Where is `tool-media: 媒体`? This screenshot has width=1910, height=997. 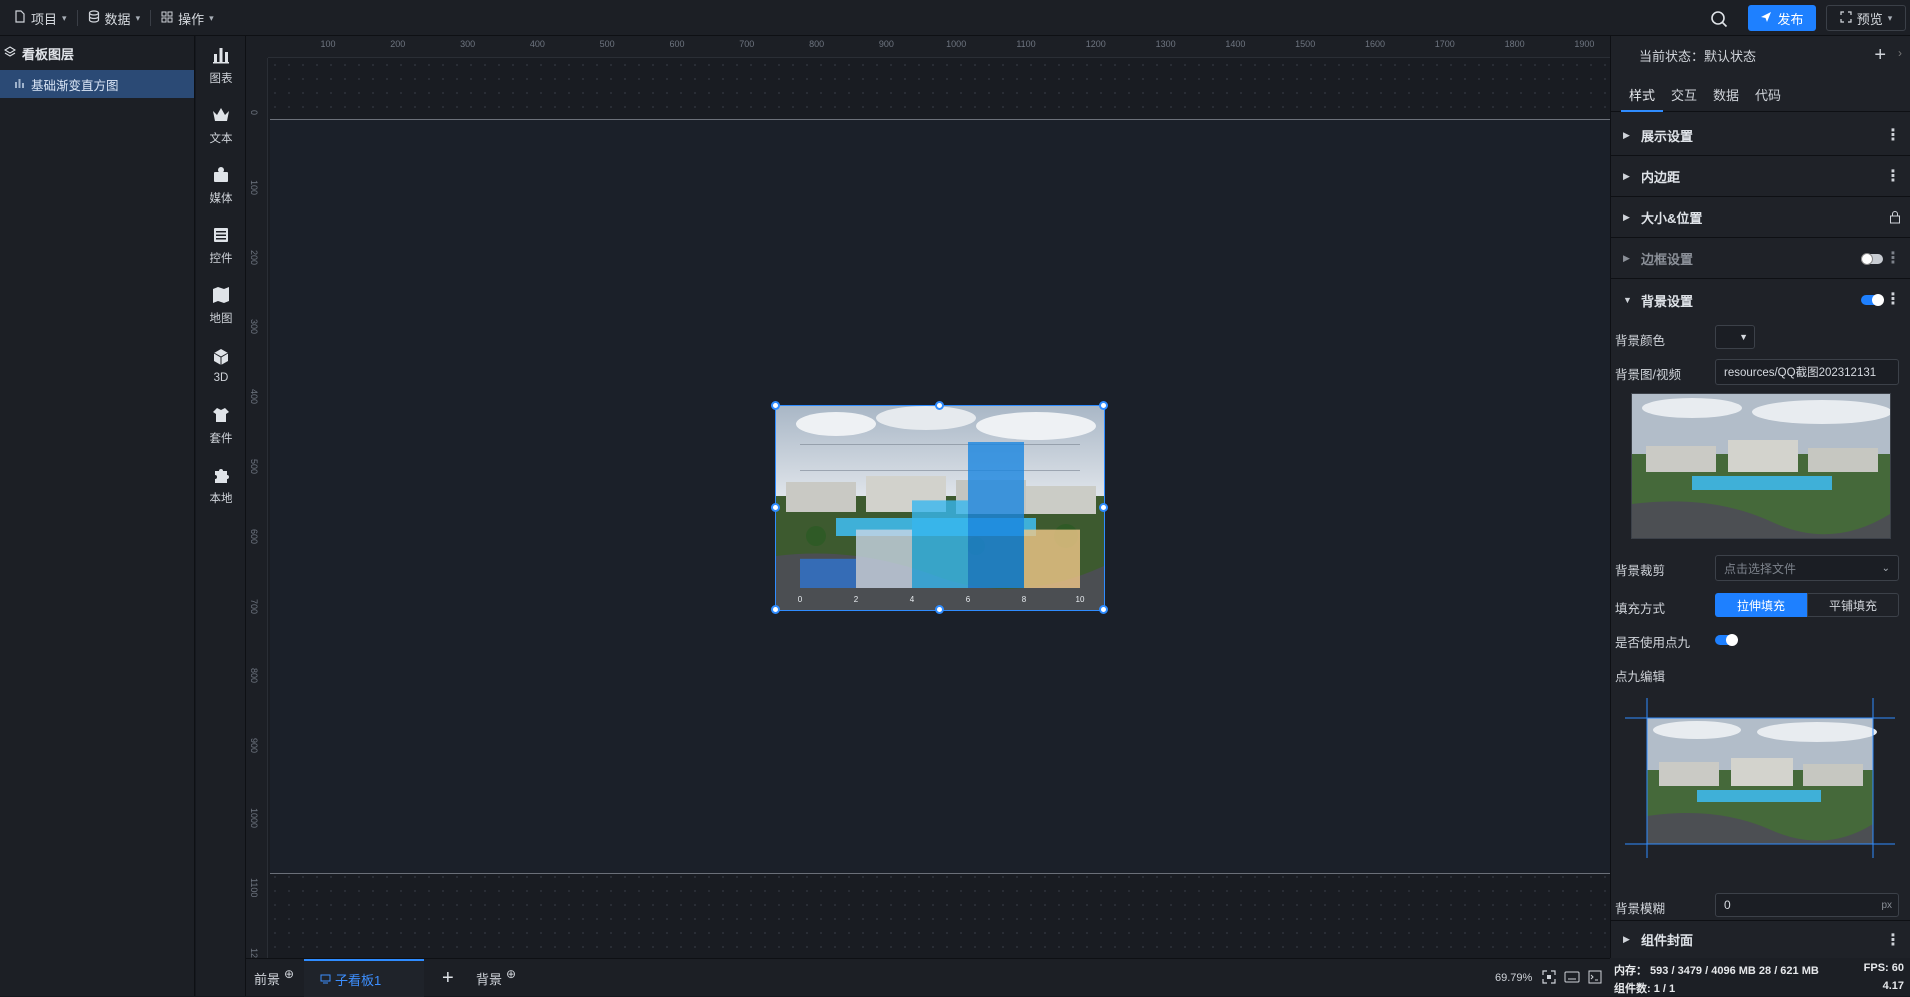 tool-media: 媒体 is located at coordinates (221, 185).